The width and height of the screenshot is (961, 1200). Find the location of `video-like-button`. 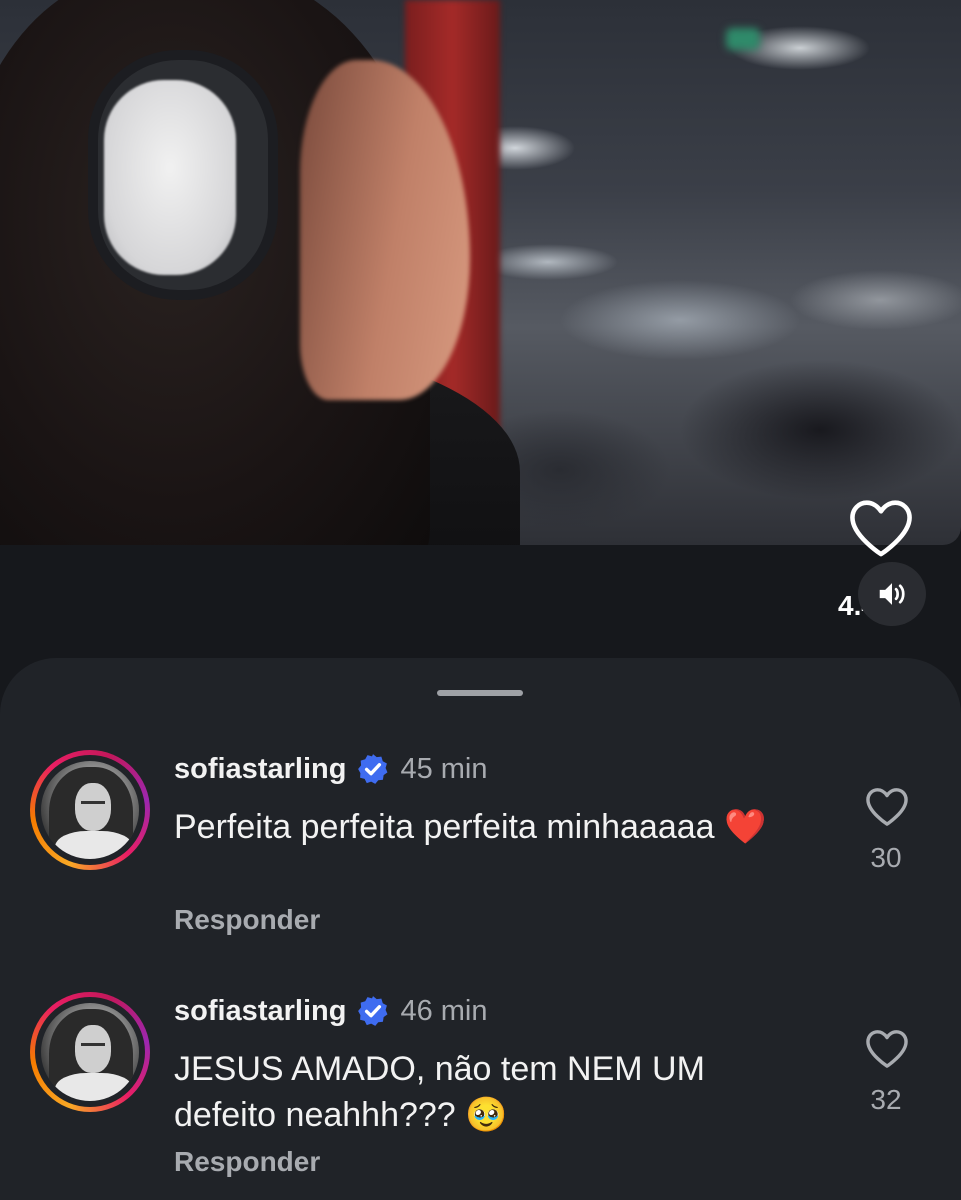

video-like-button is located at coordinates (881, 527).